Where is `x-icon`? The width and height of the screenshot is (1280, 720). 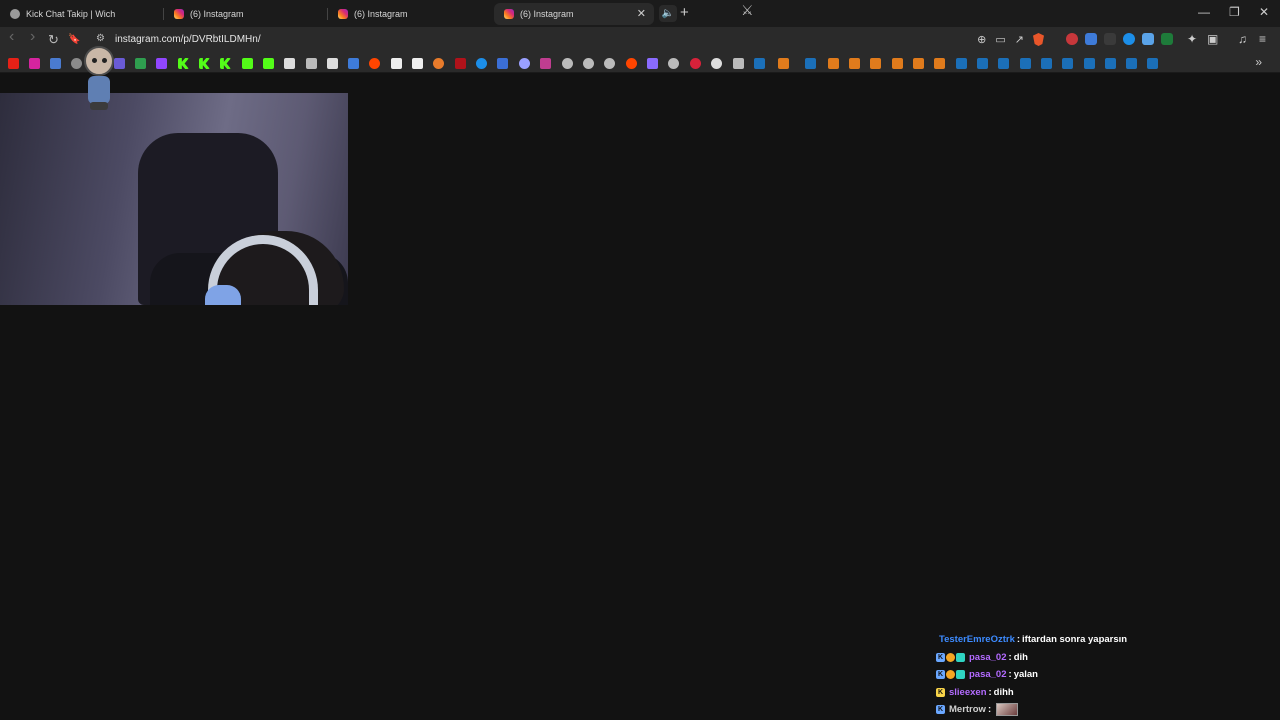
x-icon is located at coordinates (332, 63).